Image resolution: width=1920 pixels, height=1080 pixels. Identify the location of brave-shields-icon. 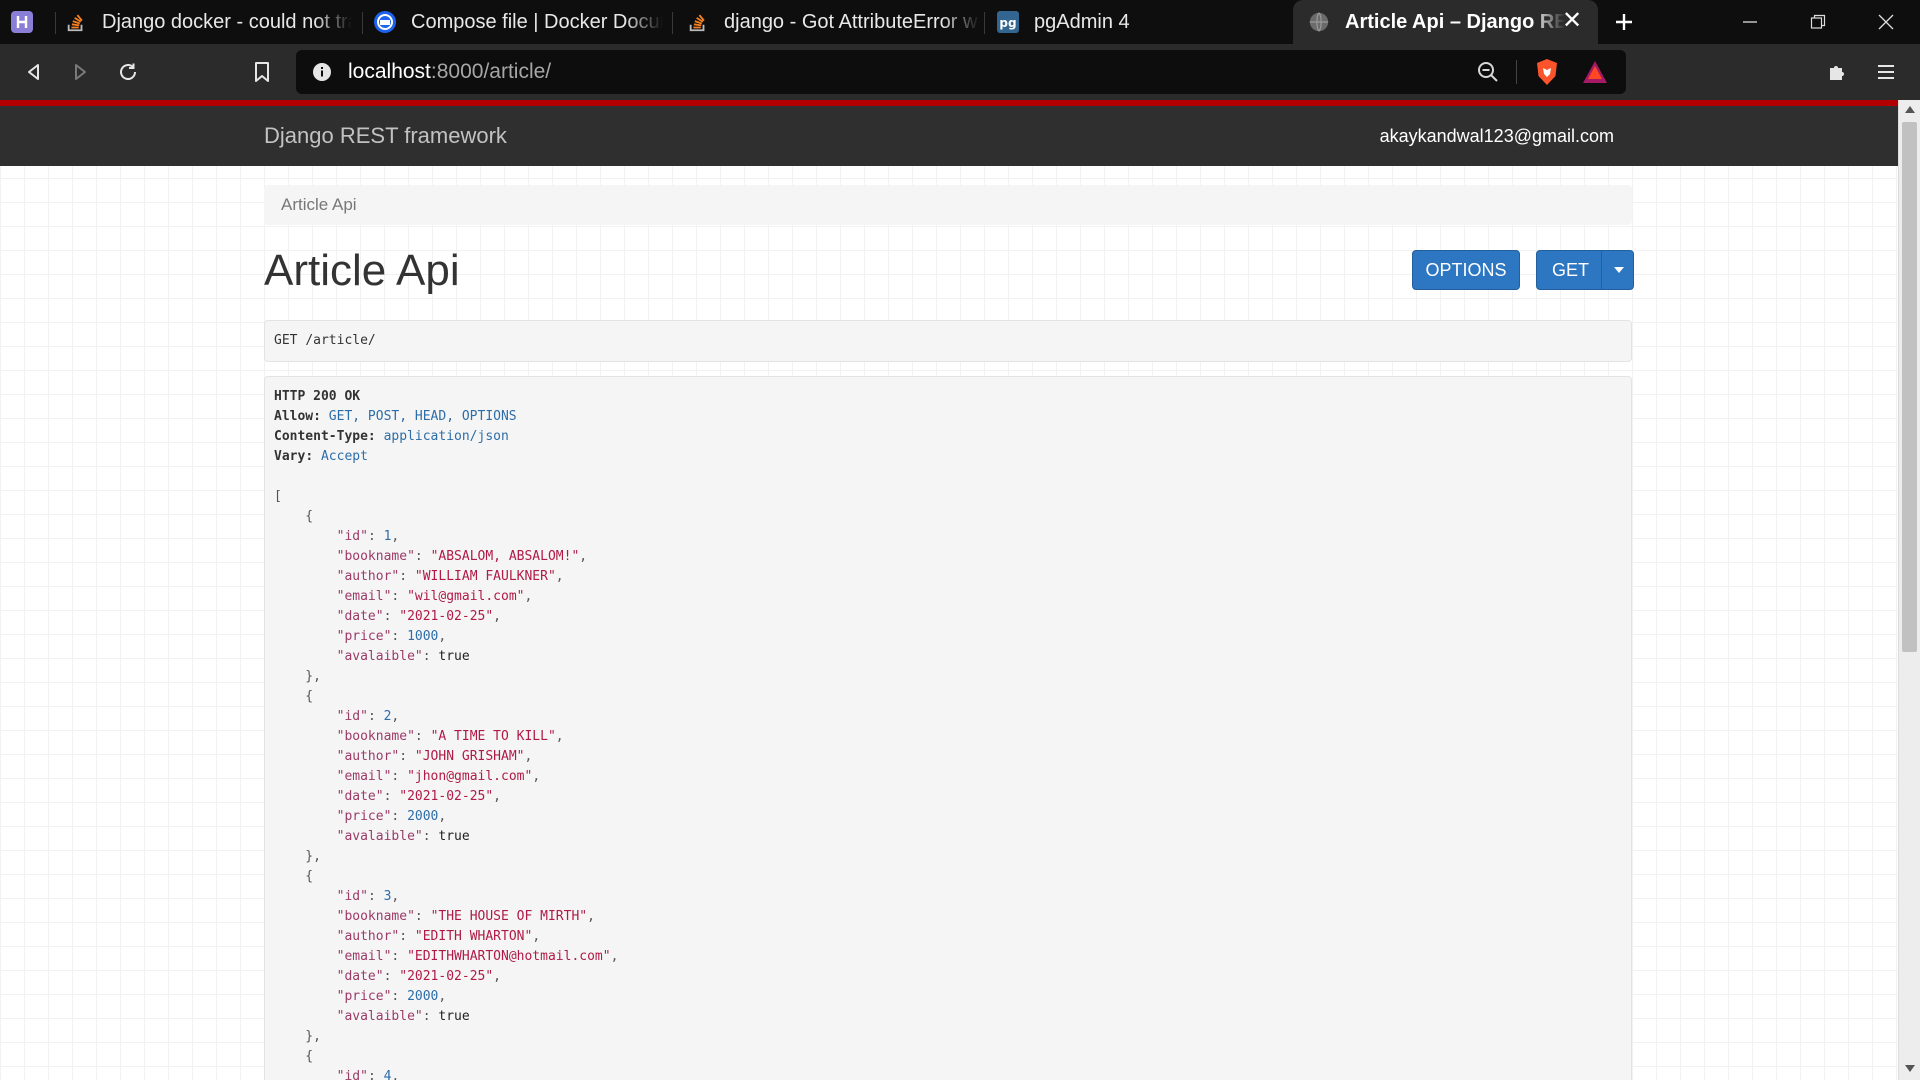
(1547, 74).